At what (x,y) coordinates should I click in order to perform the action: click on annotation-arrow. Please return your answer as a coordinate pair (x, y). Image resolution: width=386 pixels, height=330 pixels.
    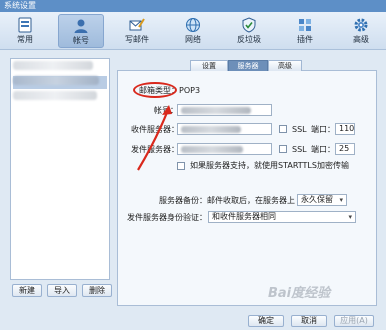
    Looking at the image, I should click on (154, 138).